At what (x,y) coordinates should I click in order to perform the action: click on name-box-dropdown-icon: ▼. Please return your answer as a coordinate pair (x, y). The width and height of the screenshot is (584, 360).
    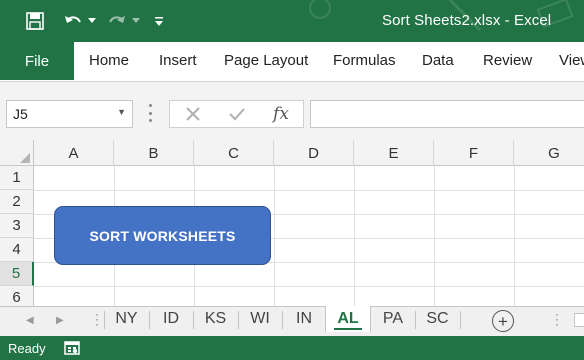
    Looking at the image, I should click on (121, 112).